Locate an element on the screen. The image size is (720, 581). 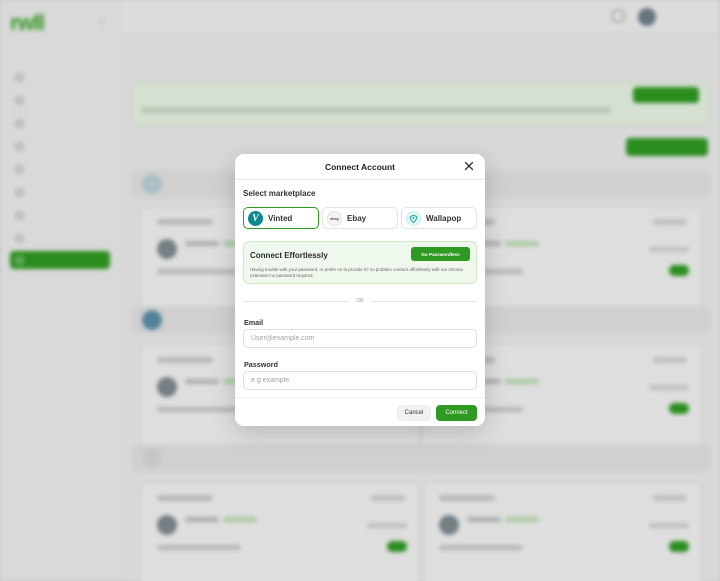
modal-title: Connect Account is located at coordinates (360, 167).